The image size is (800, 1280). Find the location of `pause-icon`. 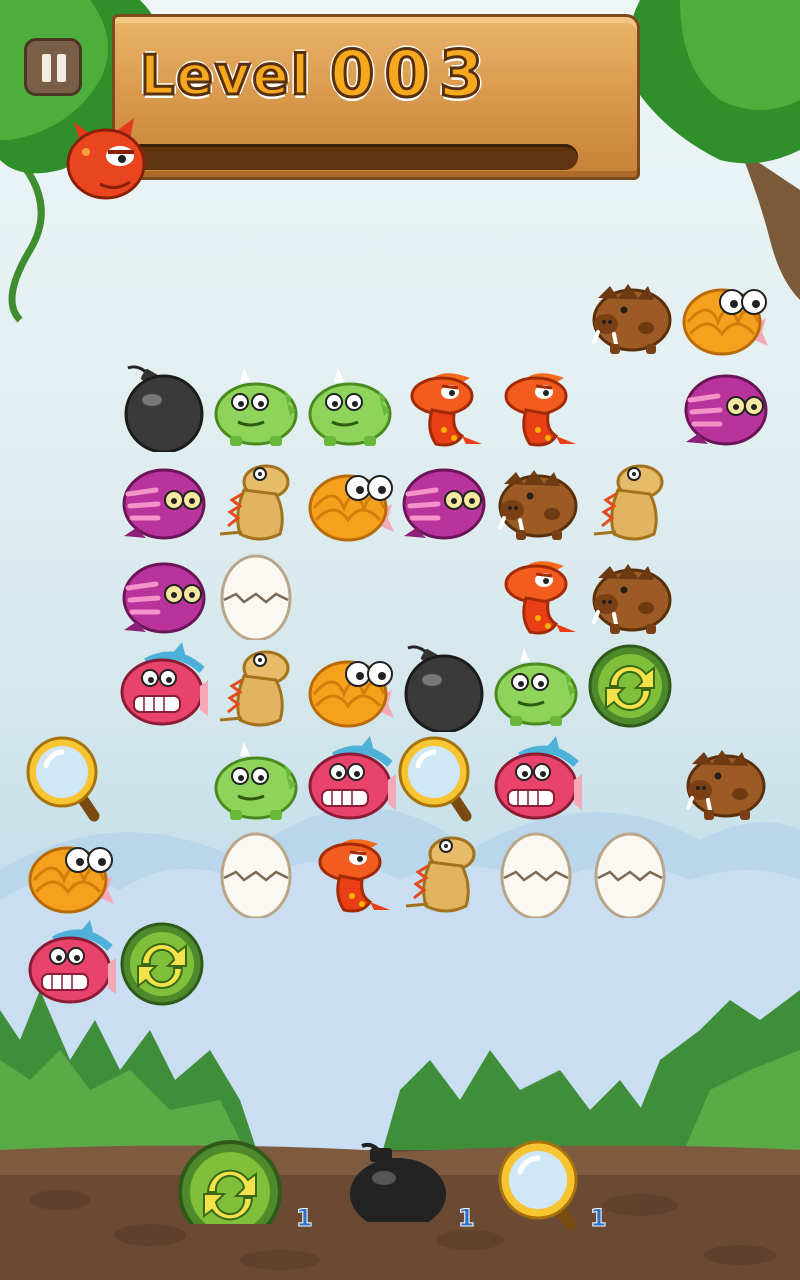

pause-icon is located at coordinates (46, 68).